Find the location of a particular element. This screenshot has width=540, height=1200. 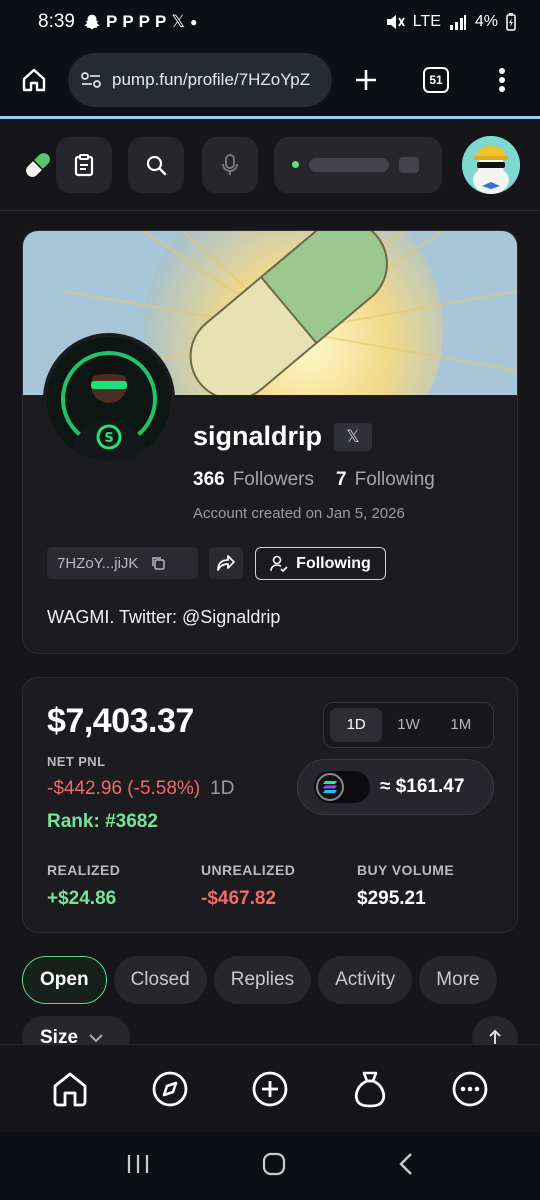

user-check-icon is located at coordinates (279, 563).